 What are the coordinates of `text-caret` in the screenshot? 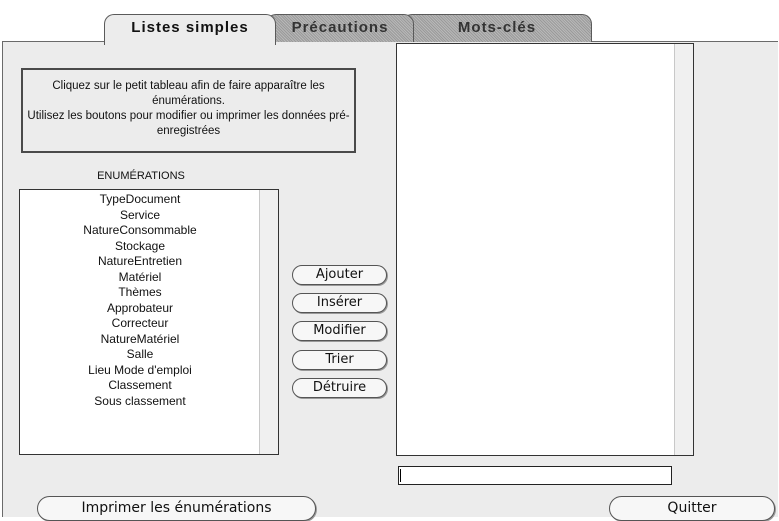 It's located at (400, 475).